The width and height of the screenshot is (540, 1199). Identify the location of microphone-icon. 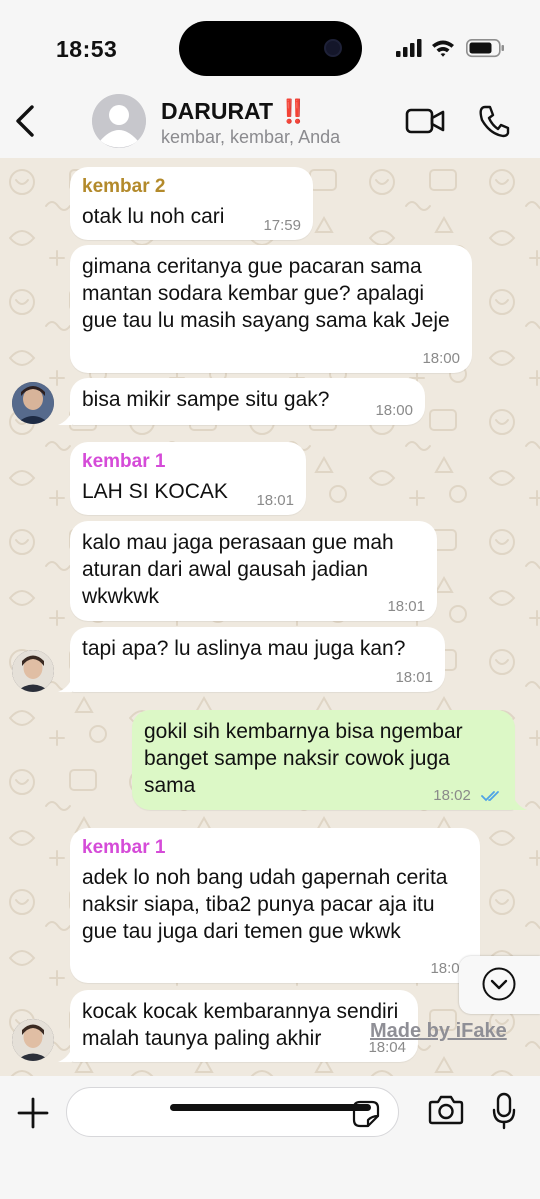
(504, 1111).